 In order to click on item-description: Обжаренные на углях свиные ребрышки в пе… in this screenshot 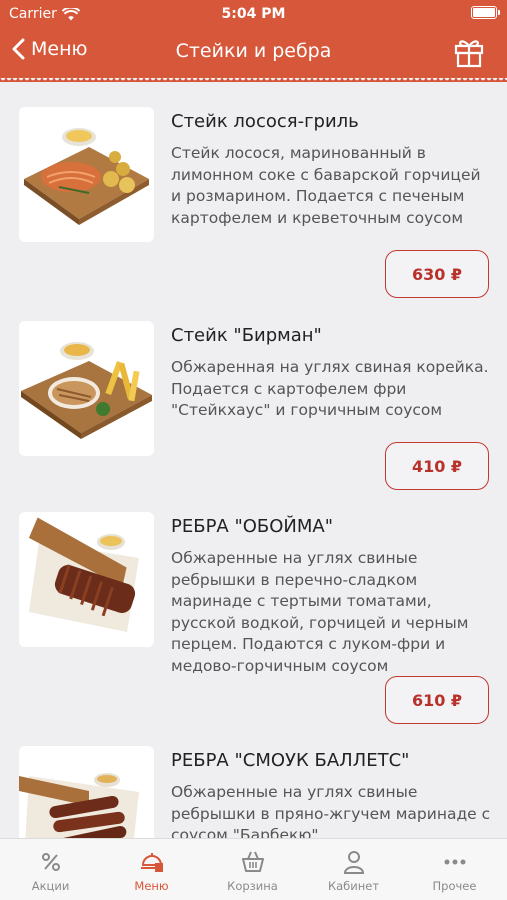, I will do `click(320, 612)`.